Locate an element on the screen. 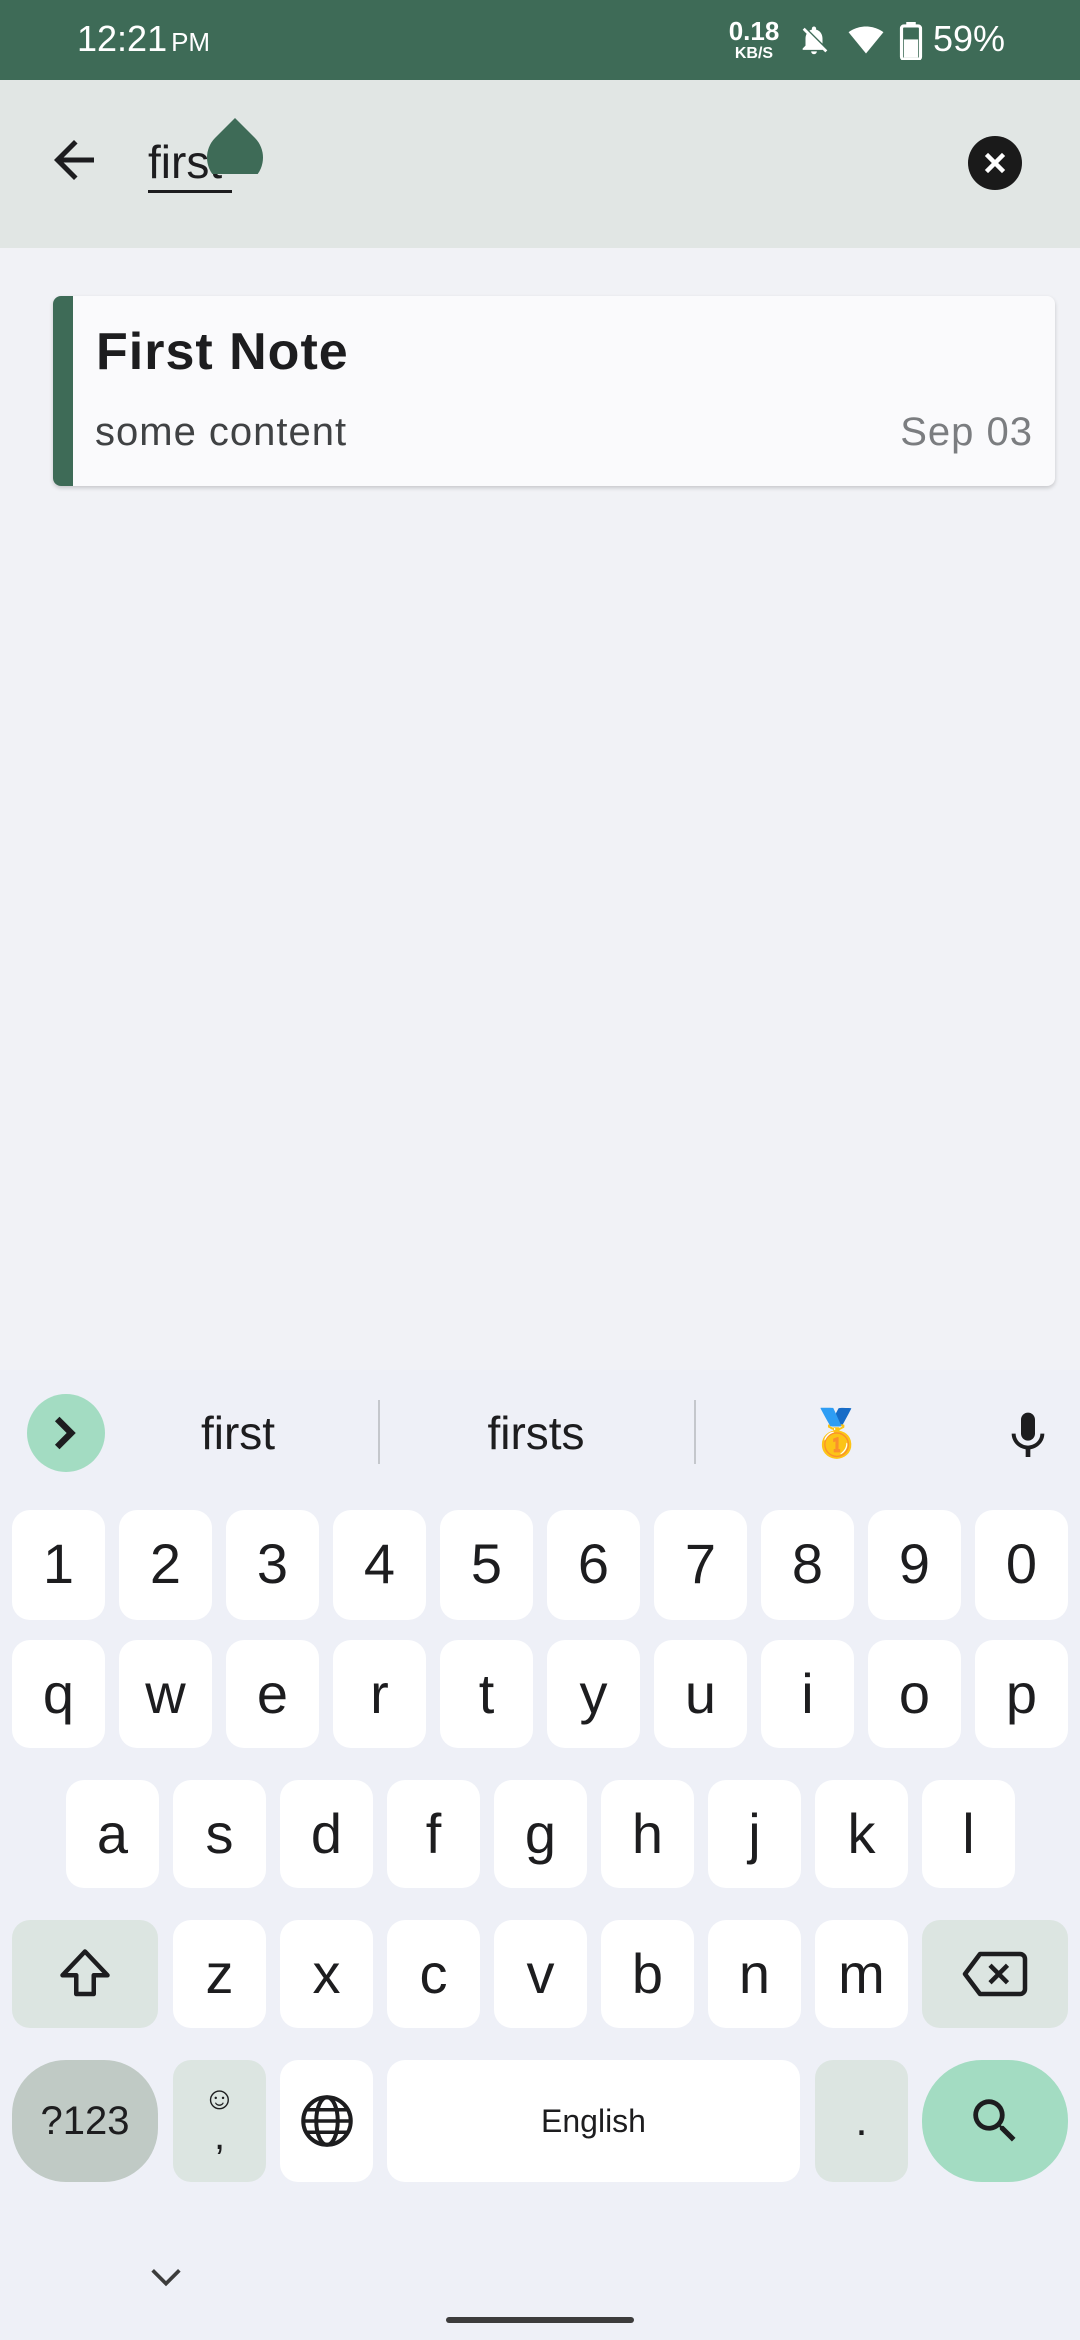 The image size is (1080, 2340). key-z: z is located at coordinates (219, 1974).